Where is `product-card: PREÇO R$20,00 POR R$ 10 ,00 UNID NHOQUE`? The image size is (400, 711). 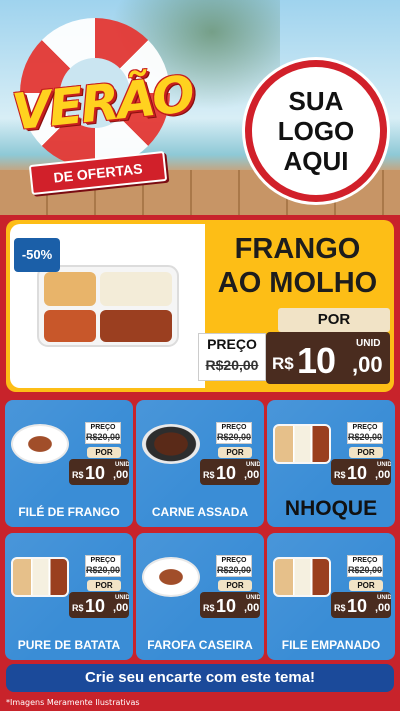 product-card: PREÇO R$20,00 POR R$ 10 ,00 UNID NHOQUE is located at coordinates (331, 463).